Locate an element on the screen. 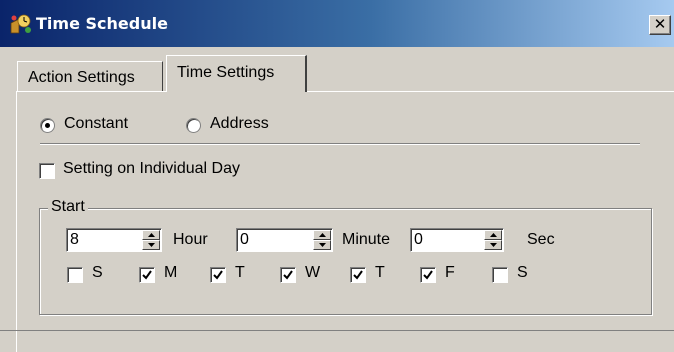  tab-time-settings: Time Settings is located at coordinates (236, 73).